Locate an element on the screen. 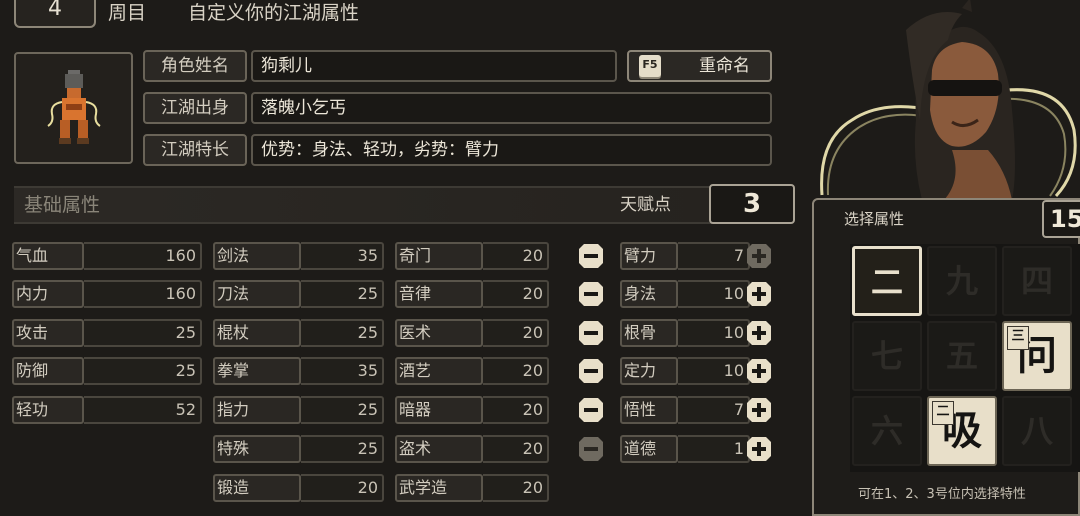  tile-slot-badge: 三 is located at coordinates (1018, 338).